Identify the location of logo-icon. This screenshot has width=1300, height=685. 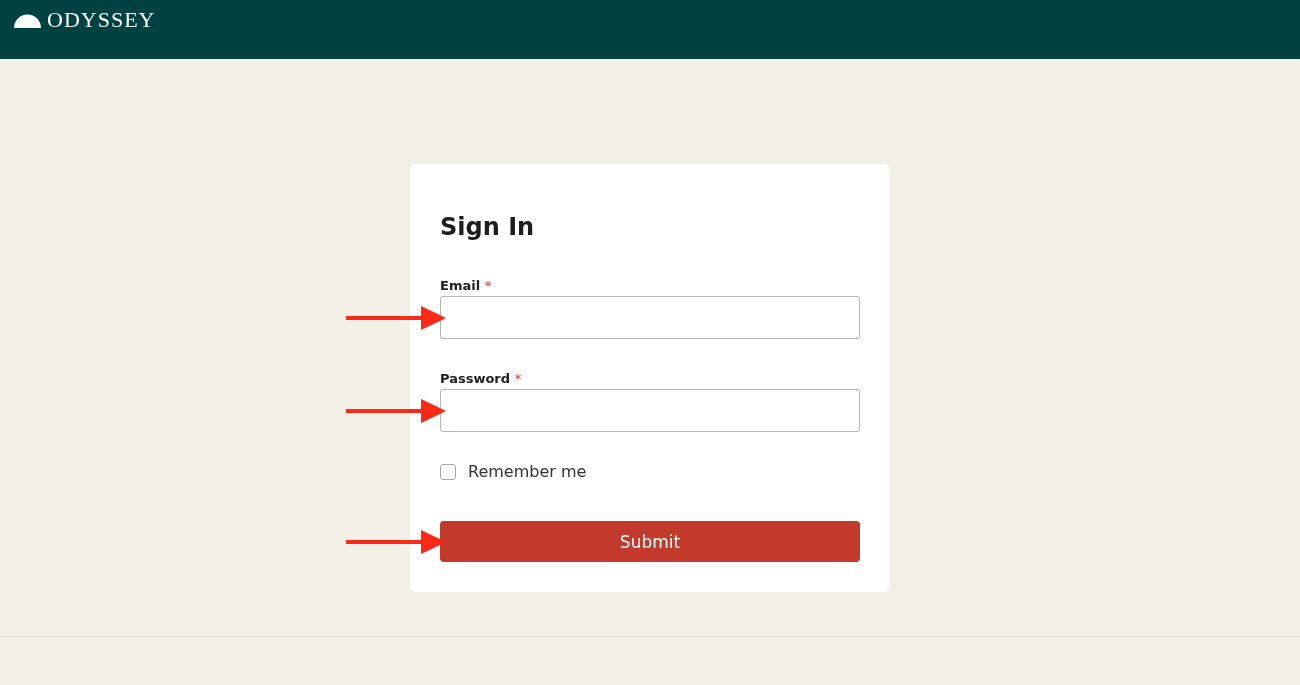
(27, 20).